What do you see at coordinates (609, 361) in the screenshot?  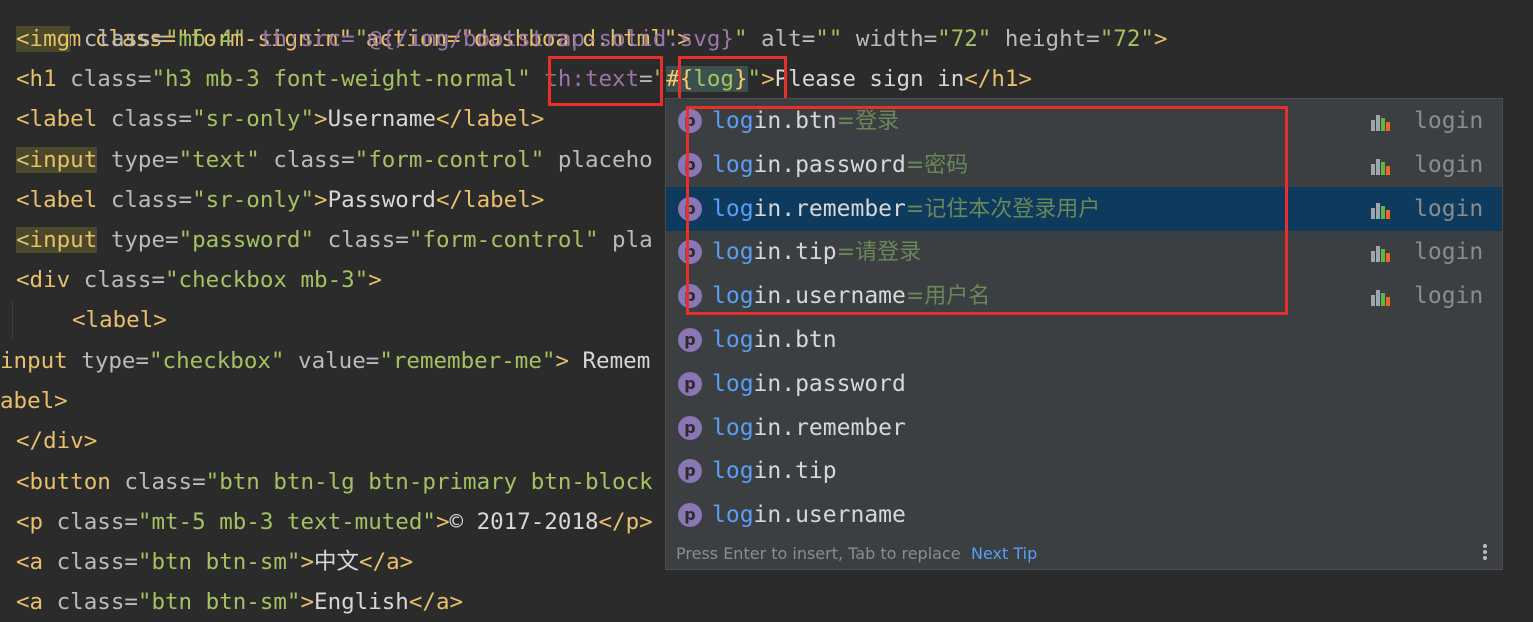 I see `text-content: Remem` at bounding box center [609, 361].